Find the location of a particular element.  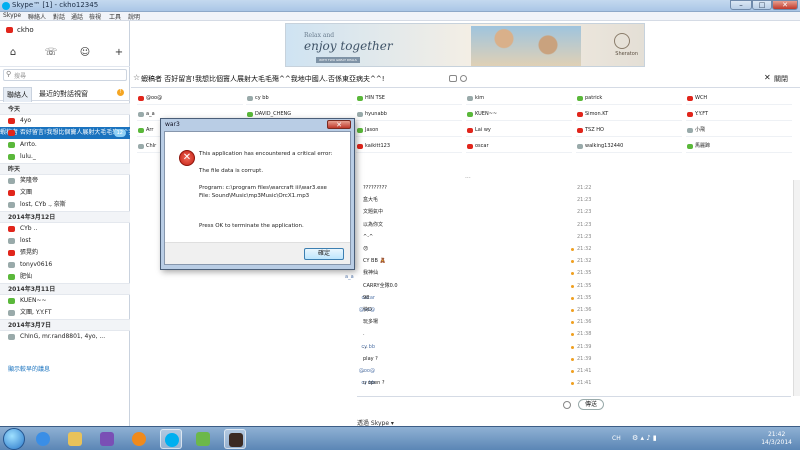

participant: TSZ HO is located at coordinates (629, 130).